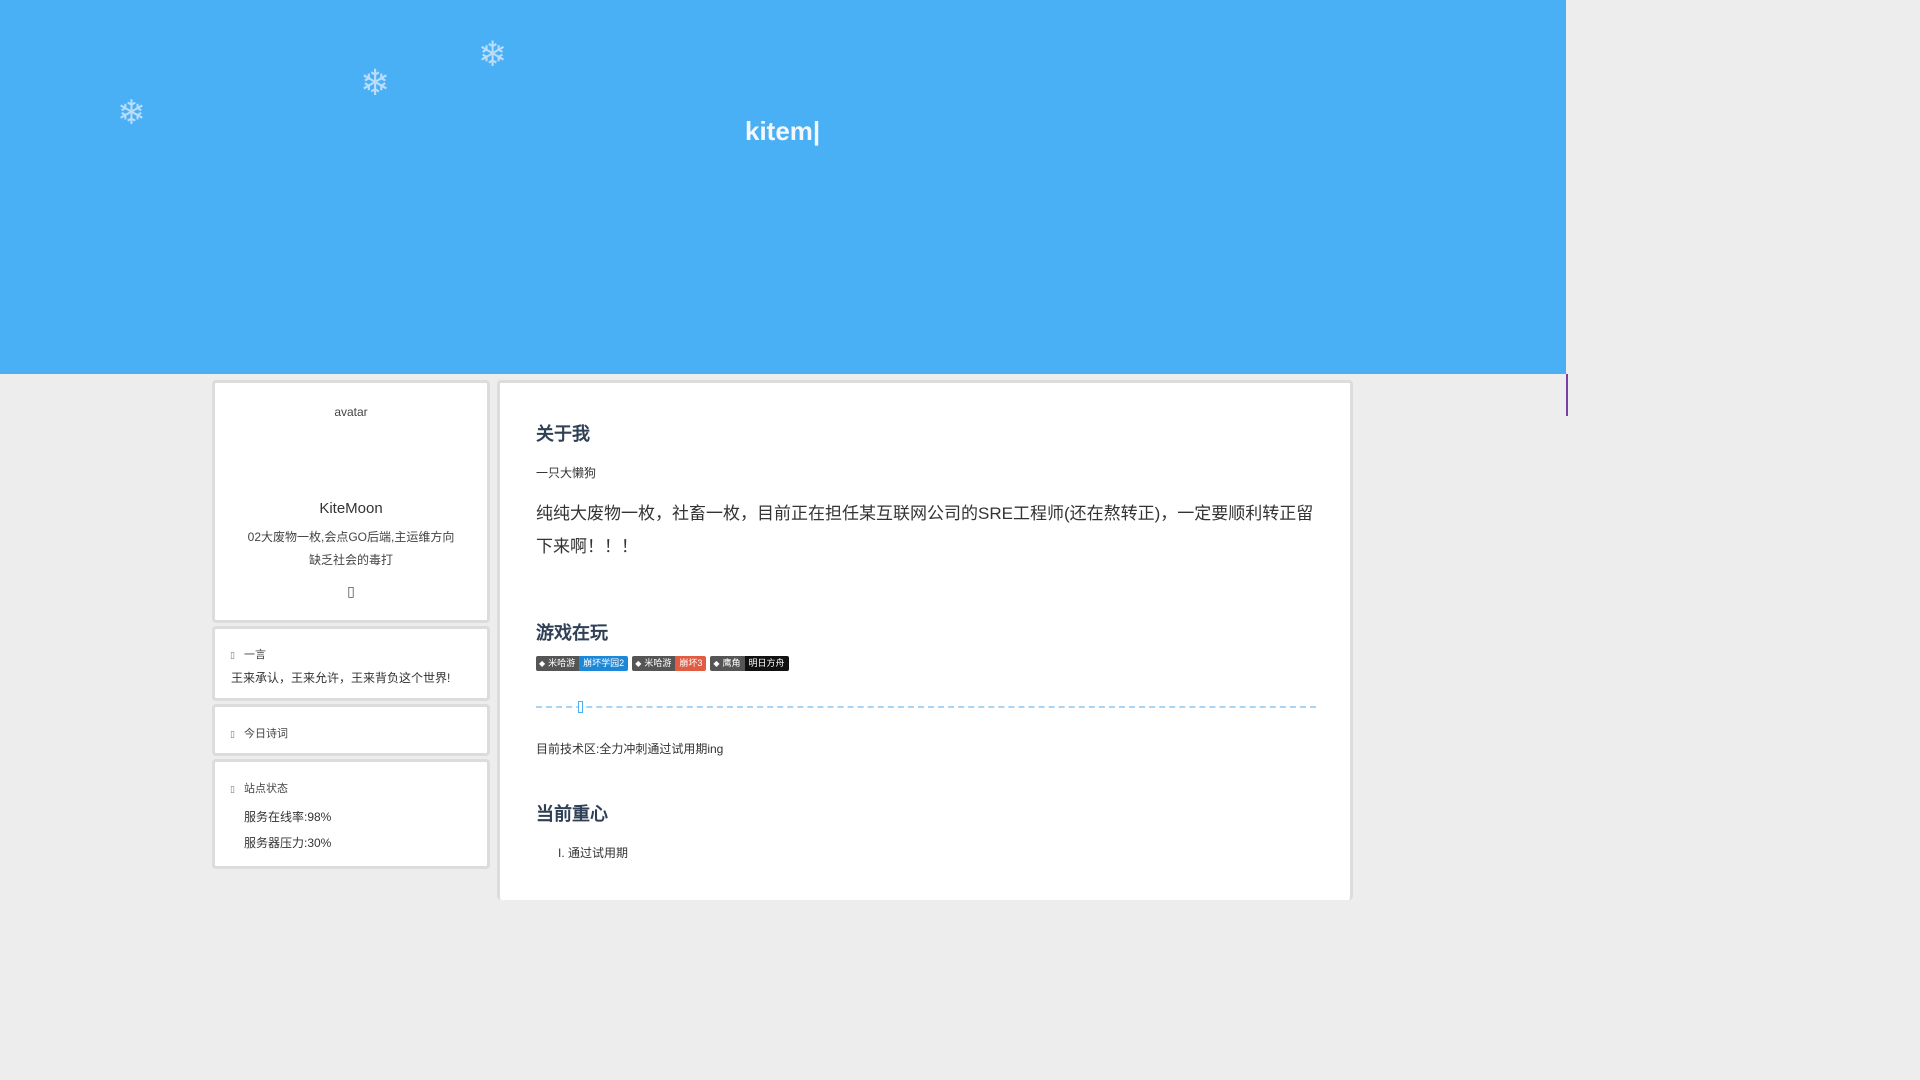 Image resolution: width=1920 pixels, height=1080 pixels. Describe the element at coordinates (232, 655) in the screenshot. I see `quote-icon: ▯` at that location.